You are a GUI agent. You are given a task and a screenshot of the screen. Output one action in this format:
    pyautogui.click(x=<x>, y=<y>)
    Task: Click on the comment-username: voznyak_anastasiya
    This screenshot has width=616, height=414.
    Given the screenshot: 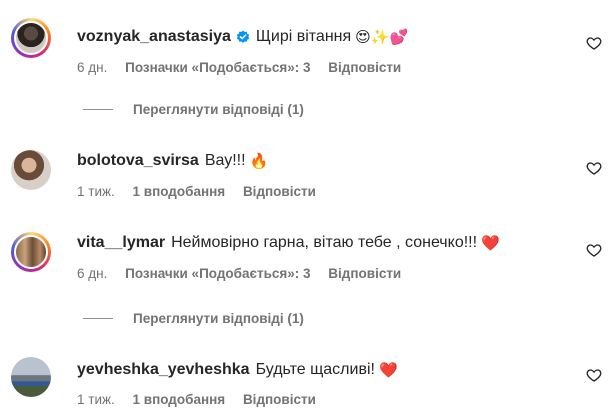 What is the action you would take?
    pyautogui.click(x=154, y=37)
    